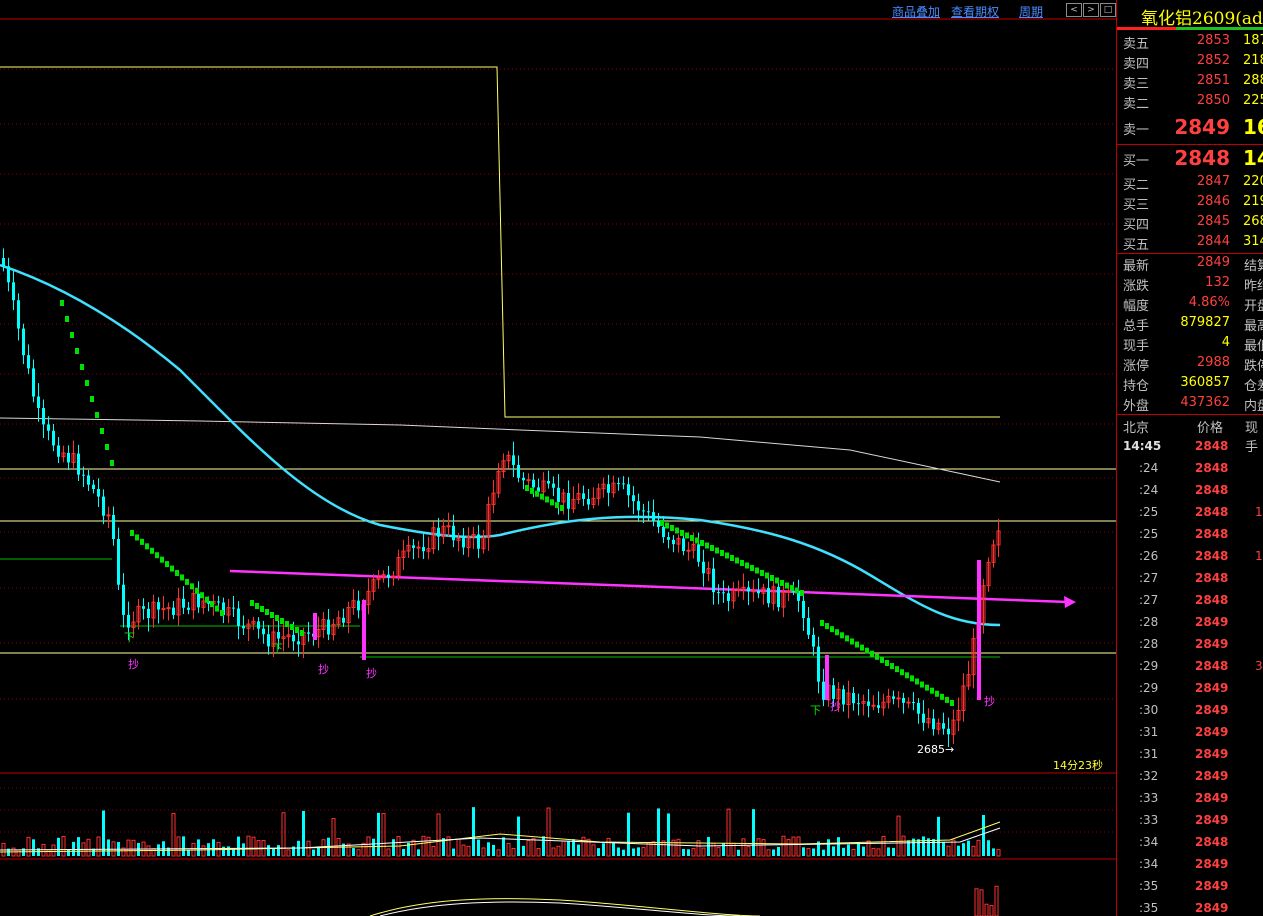 The image size is (1263, 916). I want to click on contract-title: 氧化铝2609(ad, so click(1190, 15).